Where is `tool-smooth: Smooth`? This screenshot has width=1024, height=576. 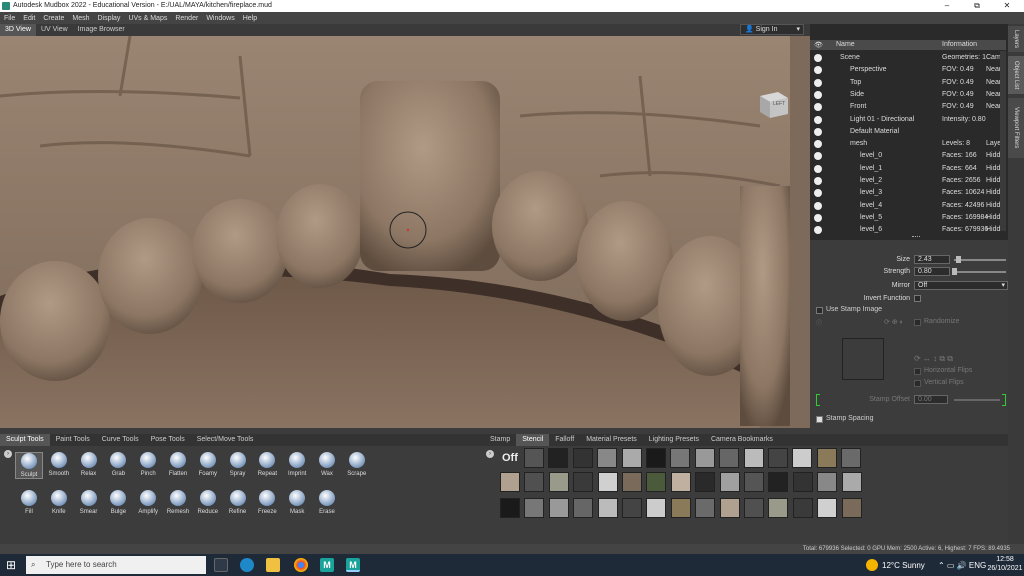
tool-smooth: Smooth is located at coordinates (59, 464).